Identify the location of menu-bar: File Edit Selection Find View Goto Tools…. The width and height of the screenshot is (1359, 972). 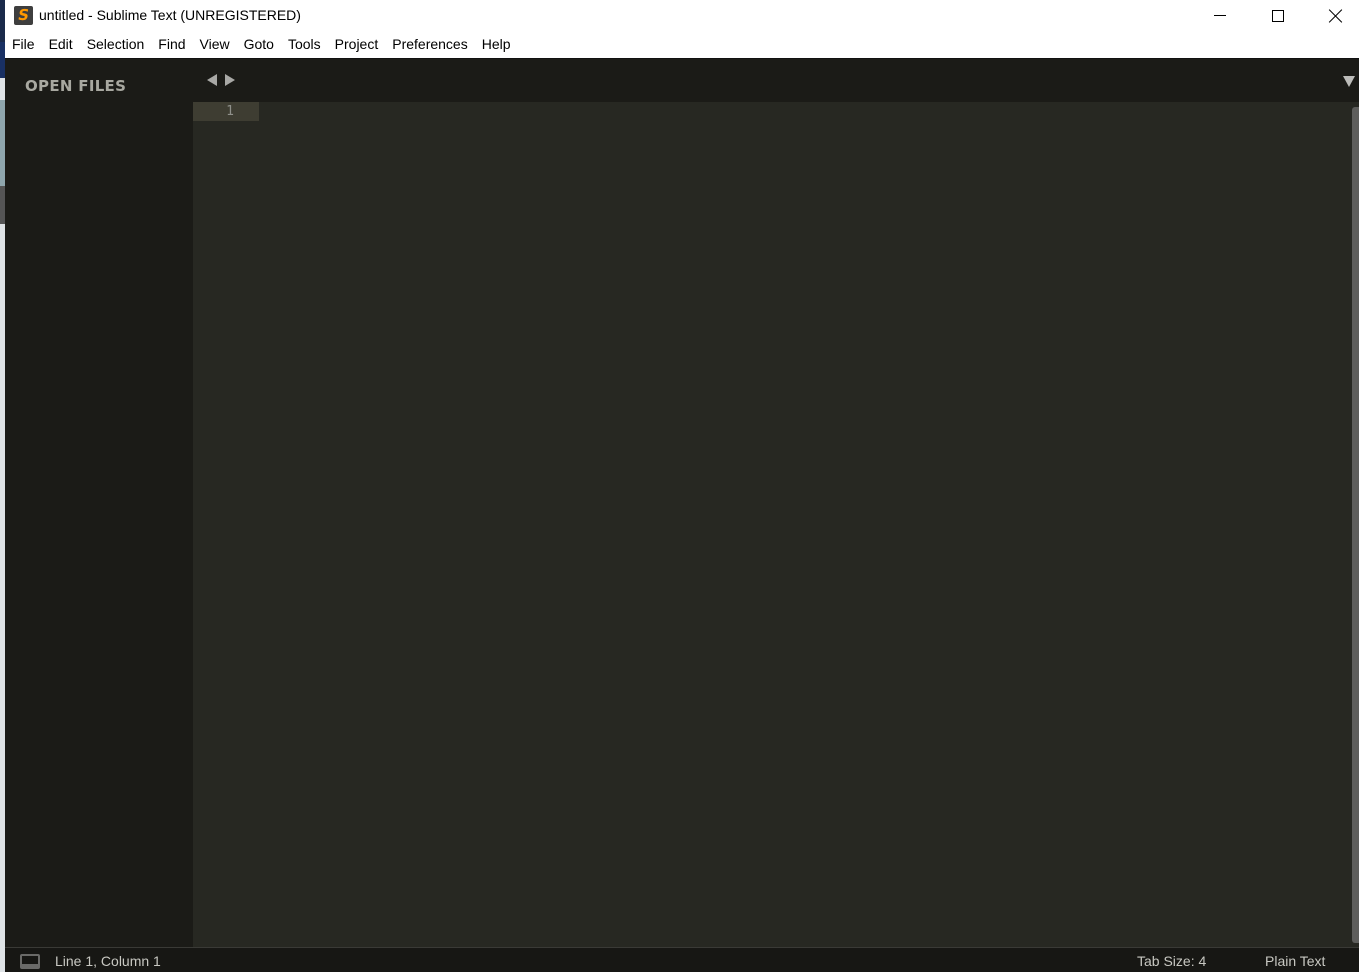
(682, 44).